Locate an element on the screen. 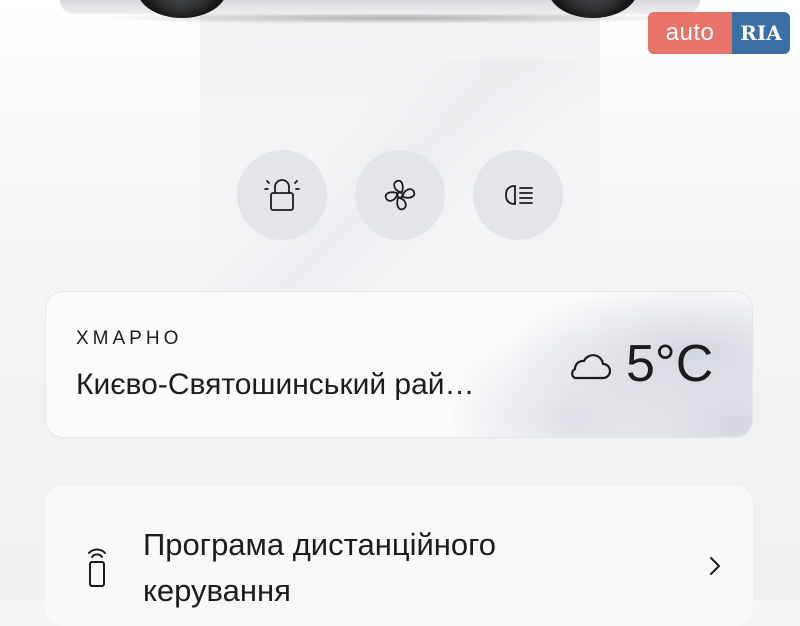 The width and height of the screenshot is (800, 626). weather-condition: ХМАРНО is located at coordinates (129, 338).